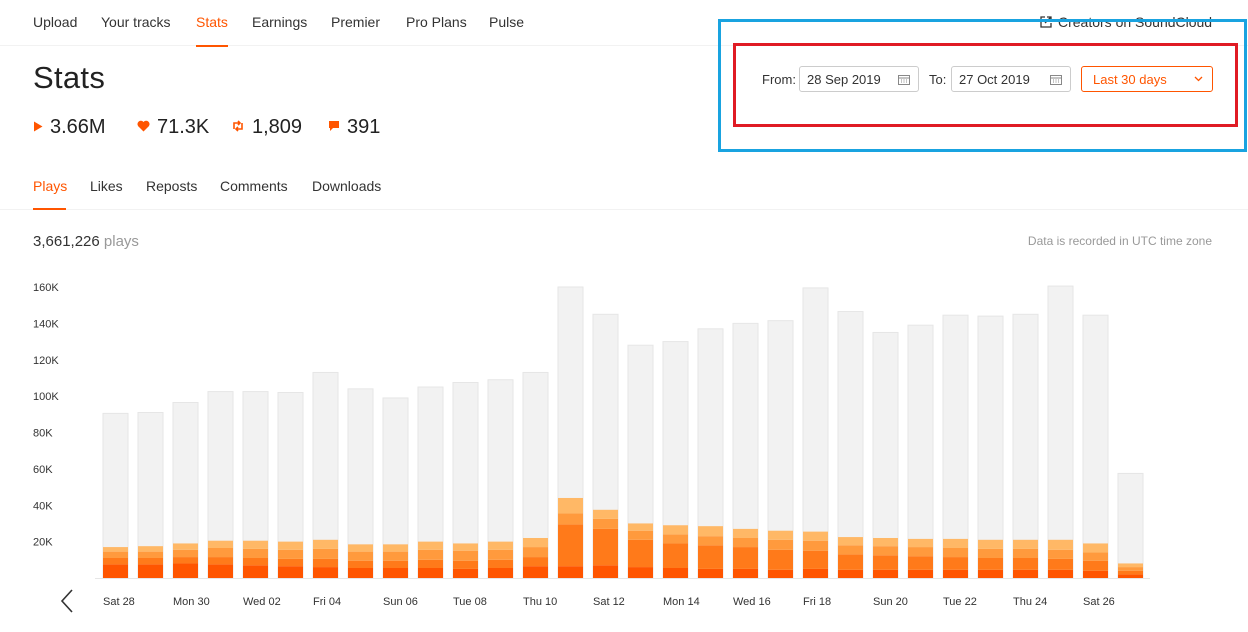 Image resolution: width=1248 pixels, height=632 pixels. What do you see at coordinates (540, 602) in the screenshot?
I see `x-tick-label: Thu 10` at bounding box center [540, 602].